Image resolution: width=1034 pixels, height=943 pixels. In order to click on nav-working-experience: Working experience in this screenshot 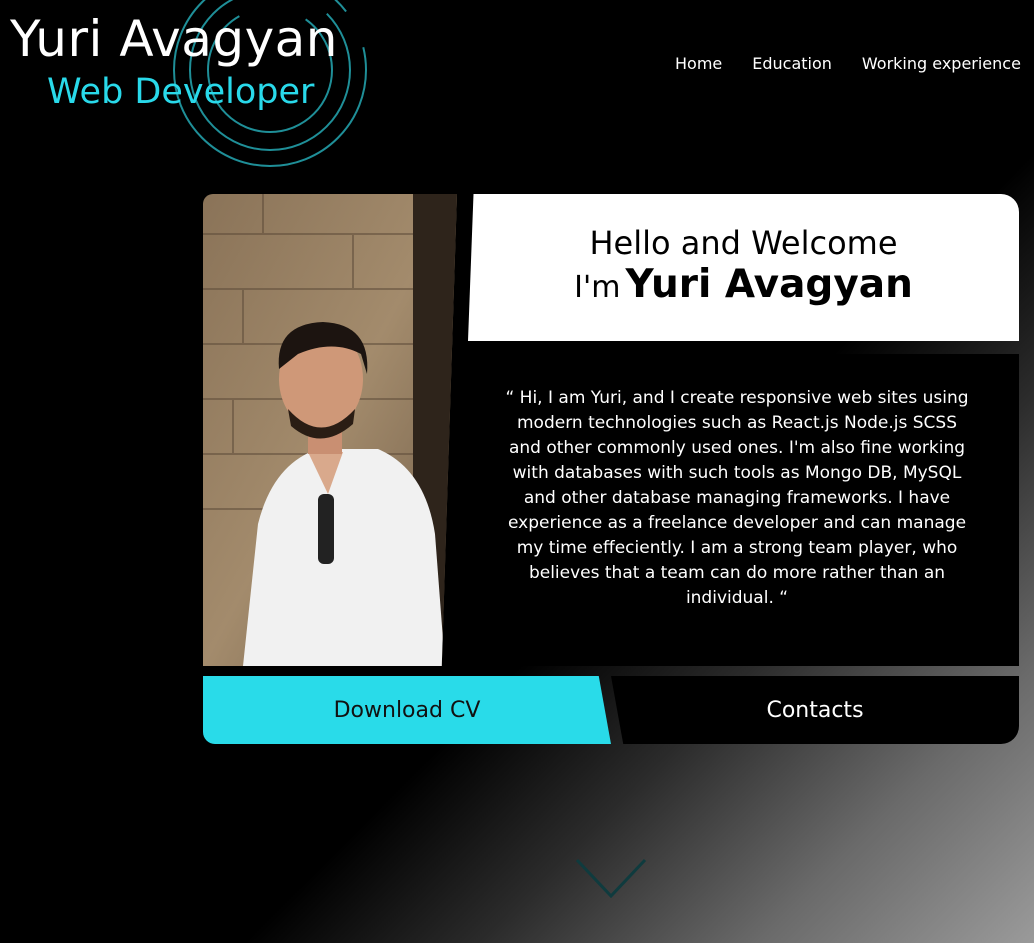, I will do `click(941, 63)`.